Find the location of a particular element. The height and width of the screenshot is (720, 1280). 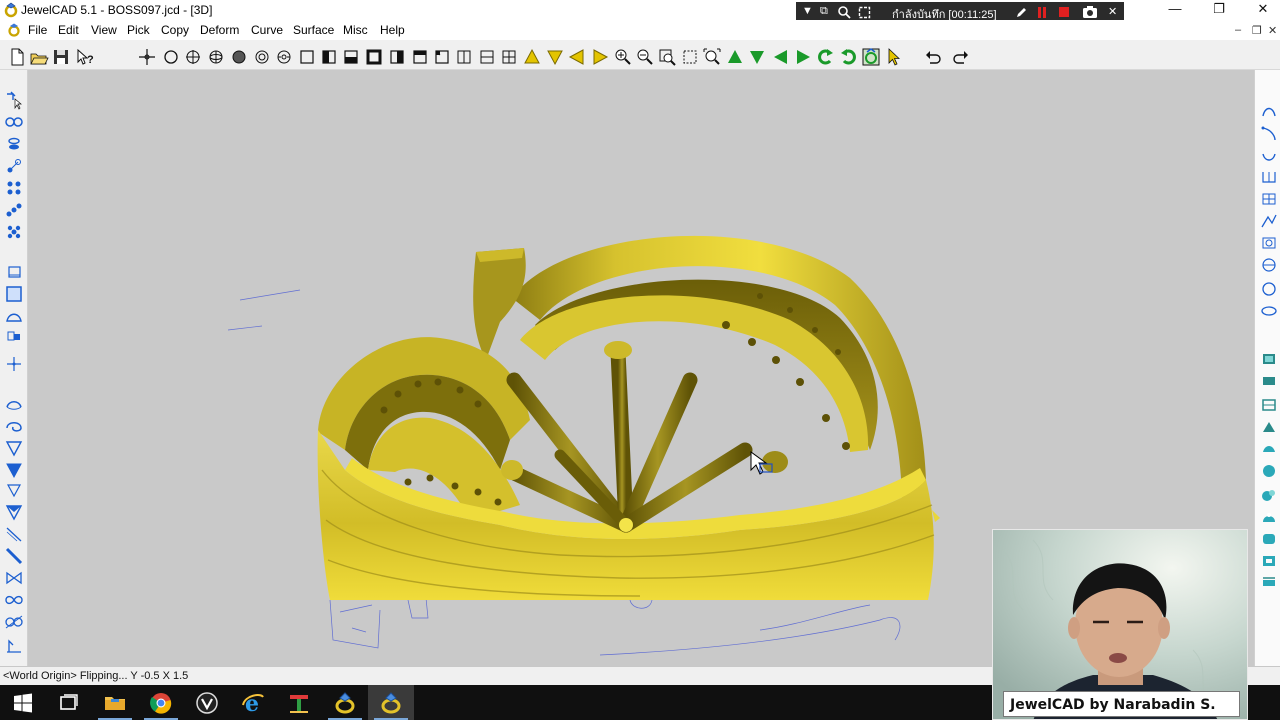

surface-f-icon is located at coordinates (1269, 471).